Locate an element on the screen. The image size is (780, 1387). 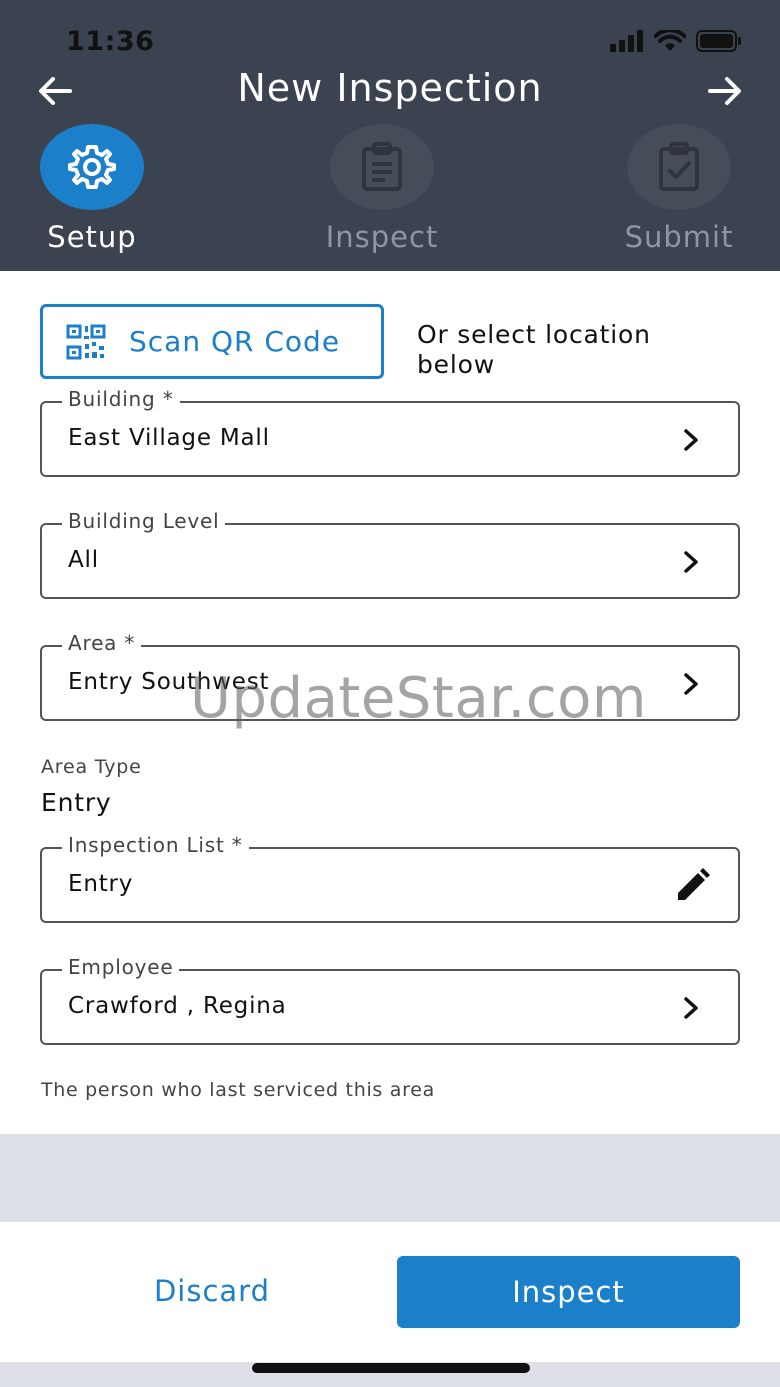
inspection-list-value: Entry is located at coordinates (101, 884).